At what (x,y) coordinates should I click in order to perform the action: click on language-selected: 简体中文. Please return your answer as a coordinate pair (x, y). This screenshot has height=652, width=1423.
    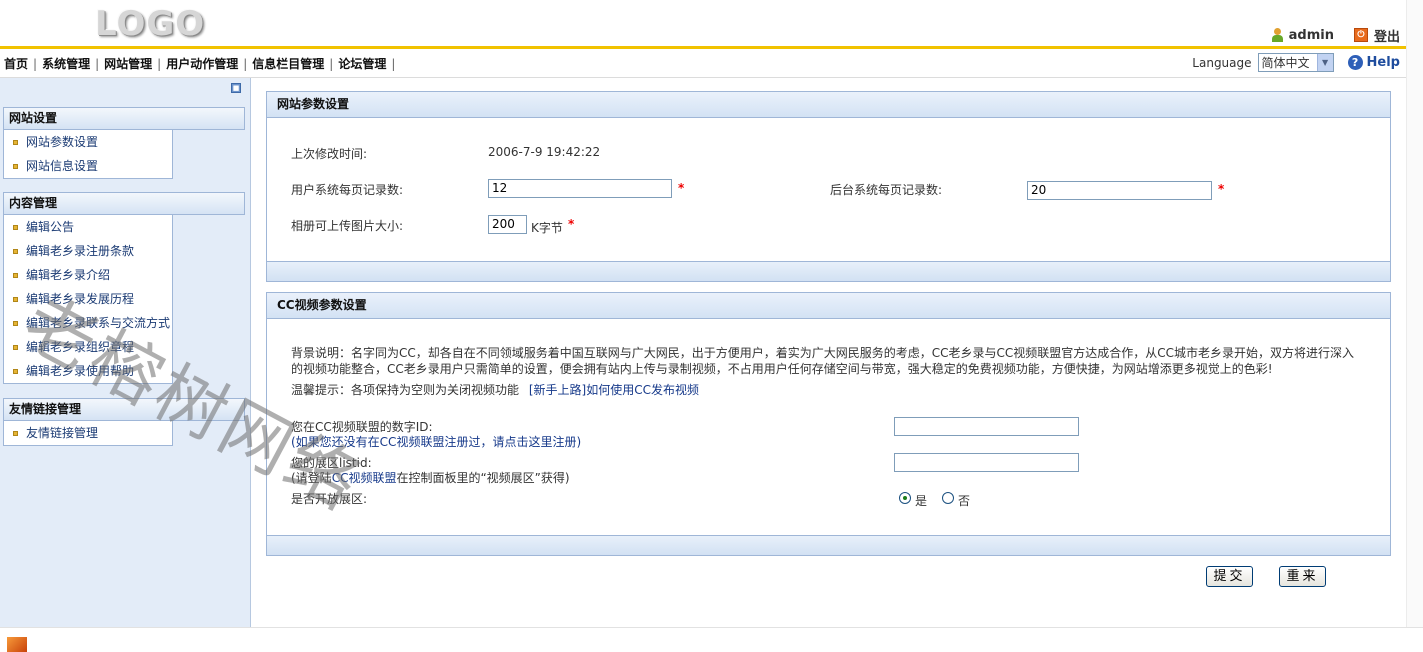
    Looking at the image, I should click on (1285, 63).